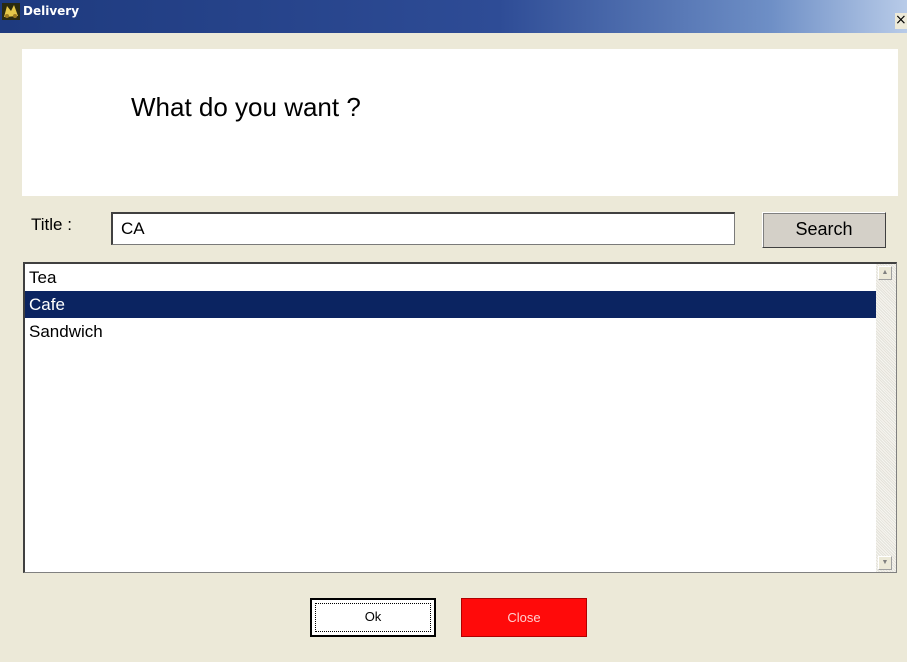 This screenshot has width=907, height=662. Describe the element at coordinates (423, 228) in the screenshot. I see `title-search-input` at that location.